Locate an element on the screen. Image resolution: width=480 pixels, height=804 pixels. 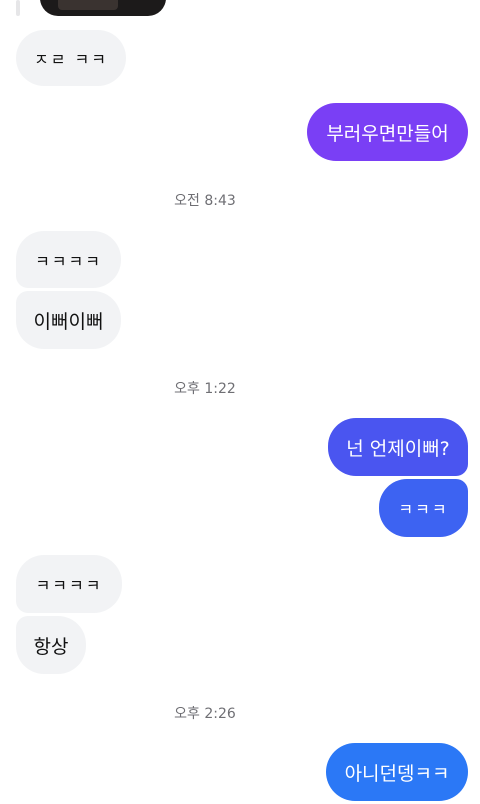
message-text: ㅋㅋㅋ is located at coordinates (423, 509).